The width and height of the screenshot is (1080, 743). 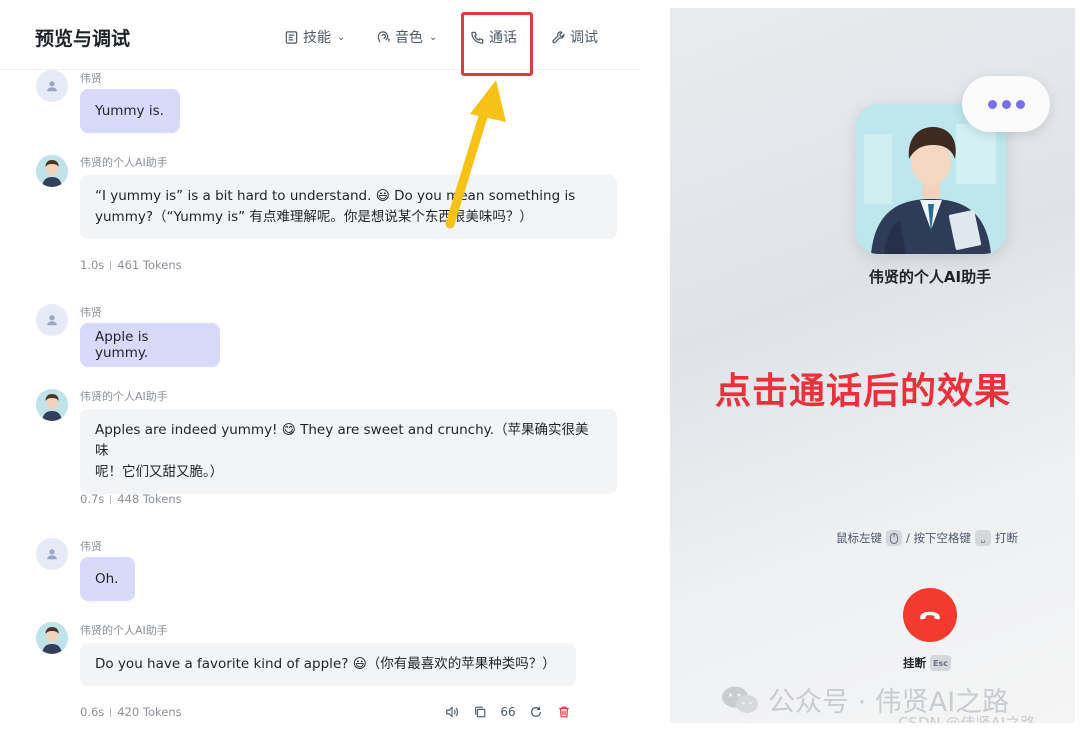 What do you see at coordinates (536, 712) in the screenshot?
I see `regenerate-icon` at bounding box center [536, 712].